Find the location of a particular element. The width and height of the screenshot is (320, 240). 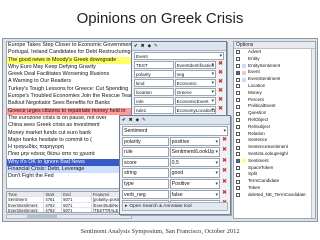

annotation-type-item: EntitySentiment is located at coordinates (274, 66).